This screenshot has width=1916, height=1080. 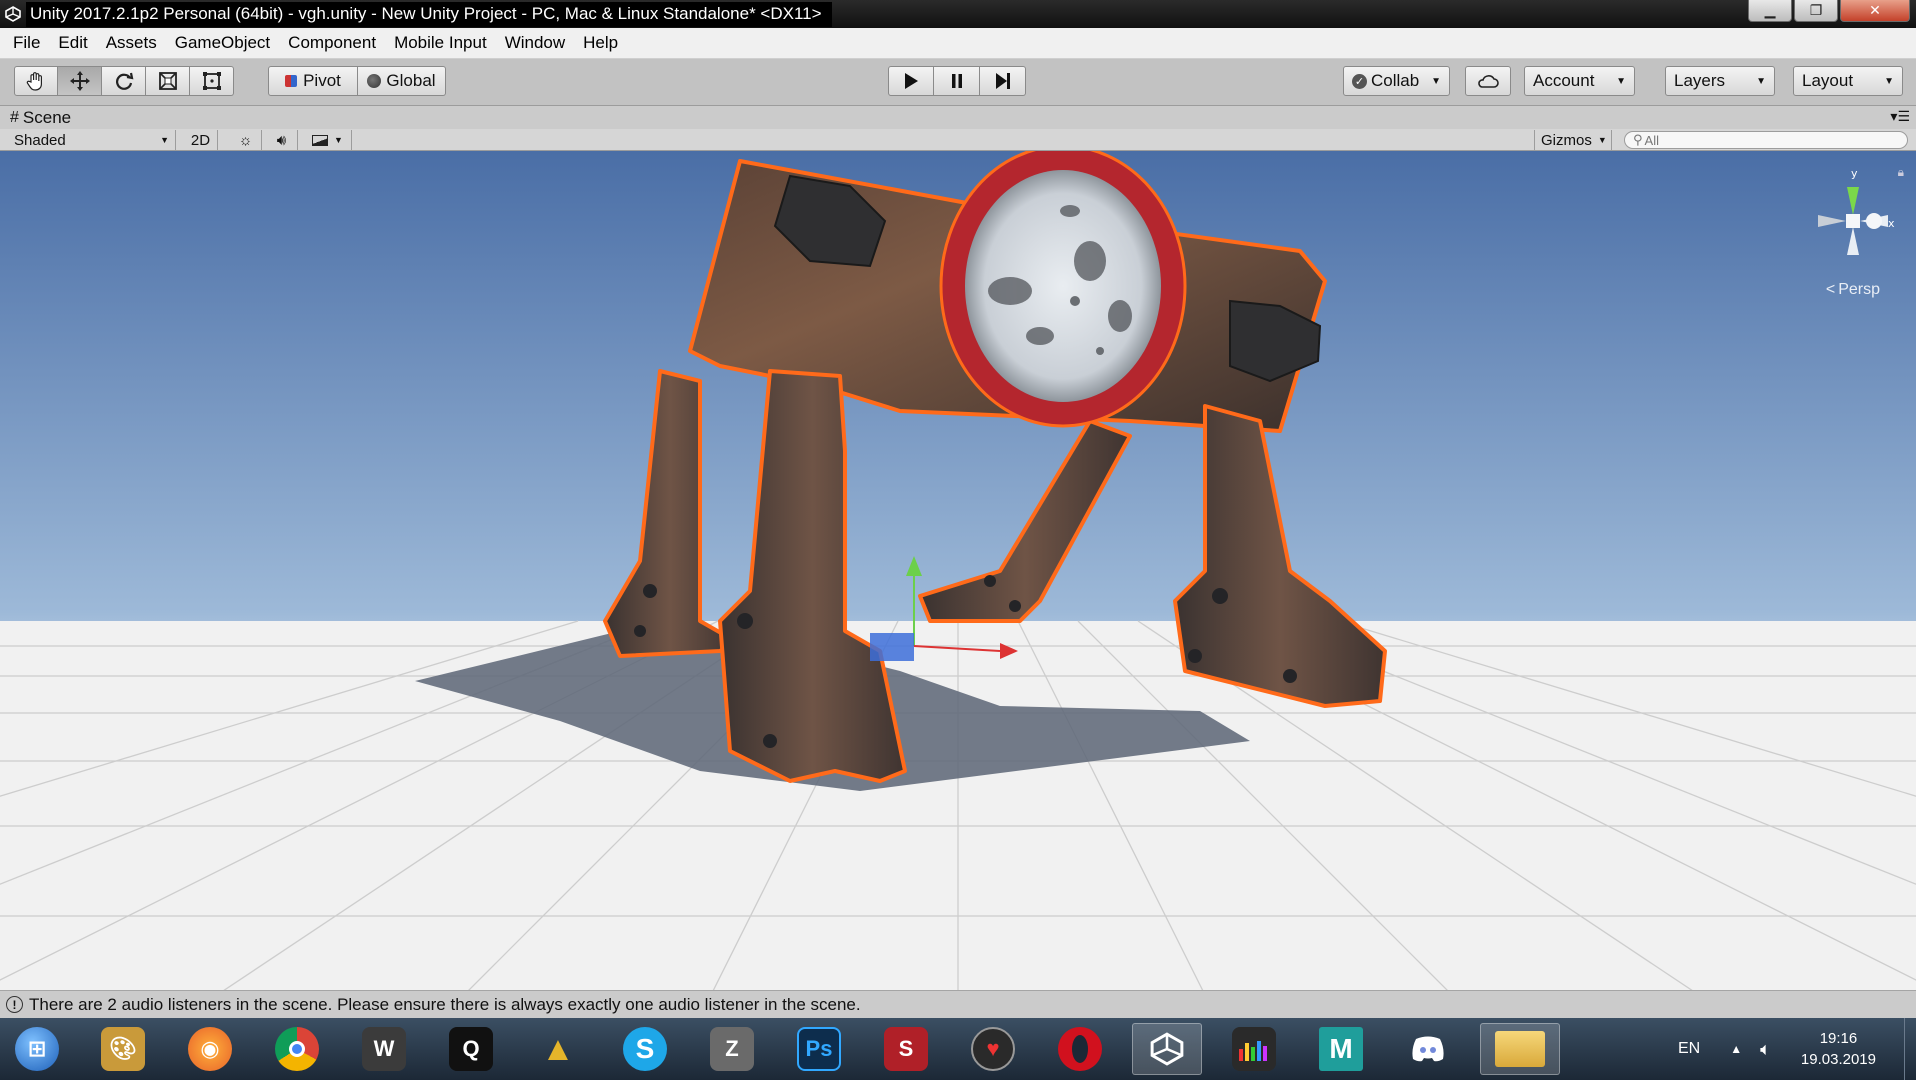 I want to click on opera-icon, so click(x=1080, y=1049).